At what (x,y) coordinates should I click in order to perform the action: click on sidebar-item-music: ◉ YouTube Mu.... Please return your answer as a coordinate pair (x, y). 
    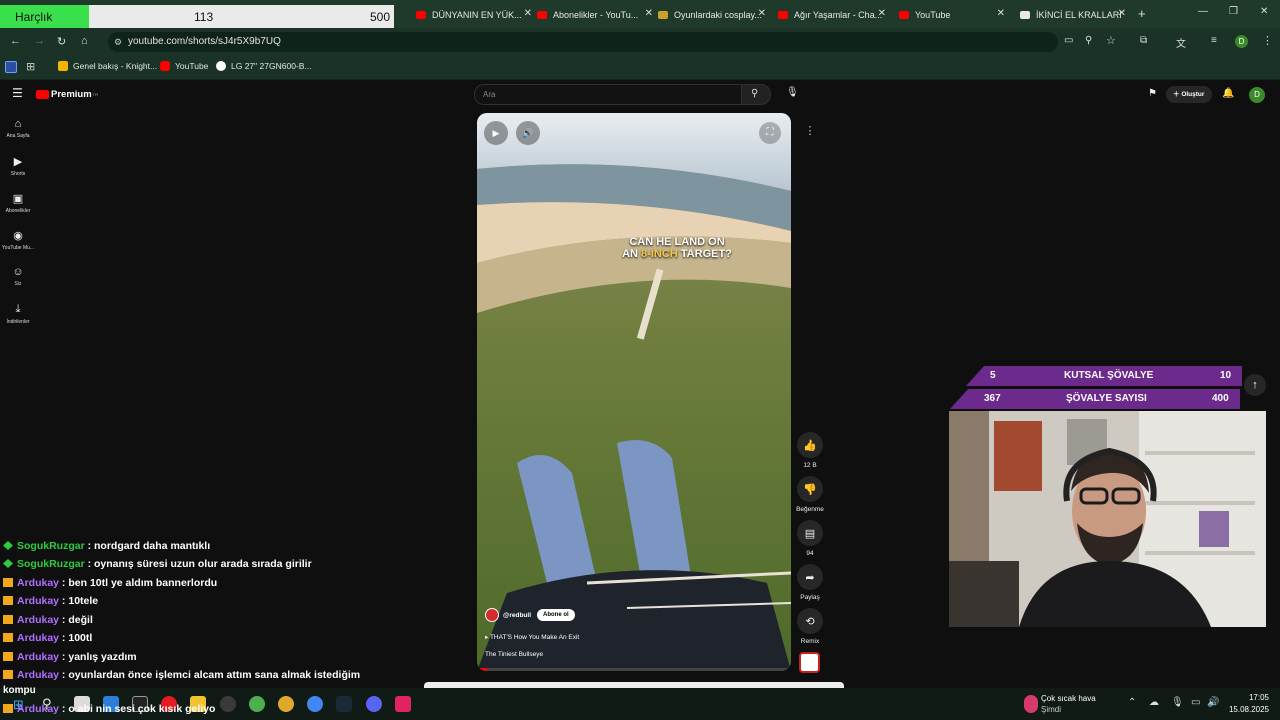
    Looking at the image, I should click on (18, 240).